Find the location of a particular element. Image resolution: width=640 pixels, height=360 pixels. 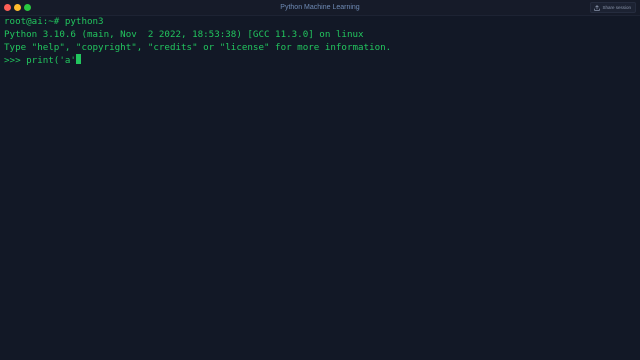

share-session-button: Share session is located at coordinates (613, 7).